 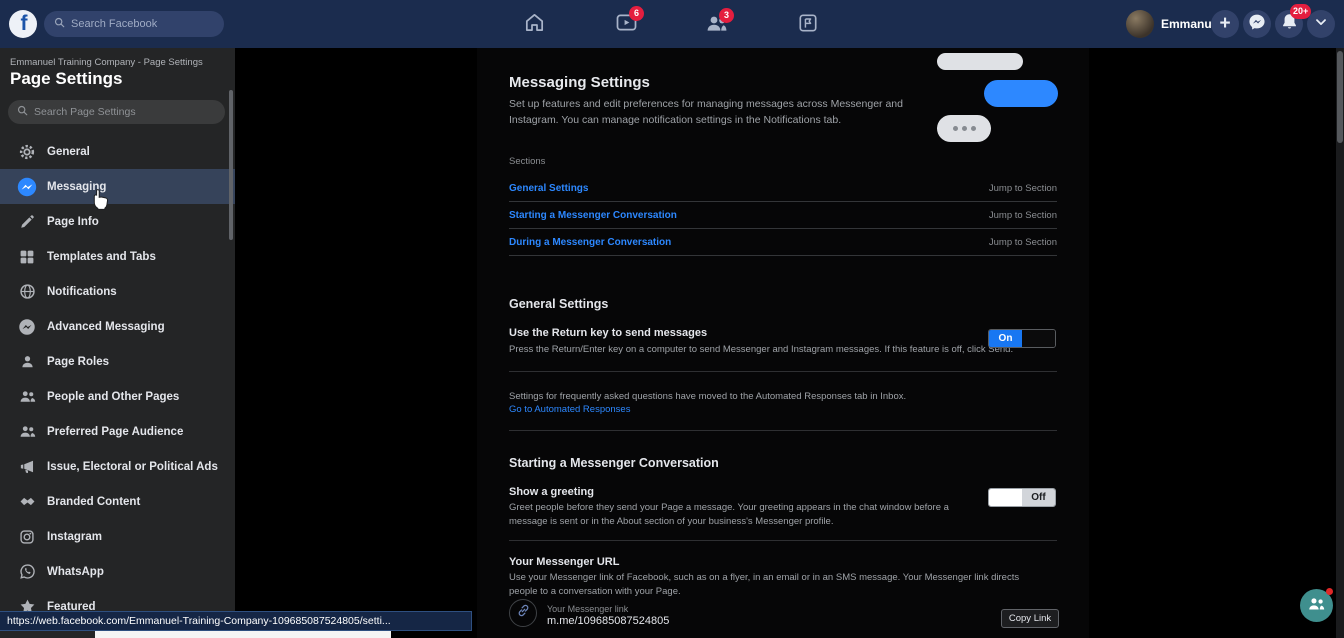 What do you see at coordinates (78, 361) in the screenshot?
I see `sidebar-item-label: Page Roles` at bounding box center [78, 361].